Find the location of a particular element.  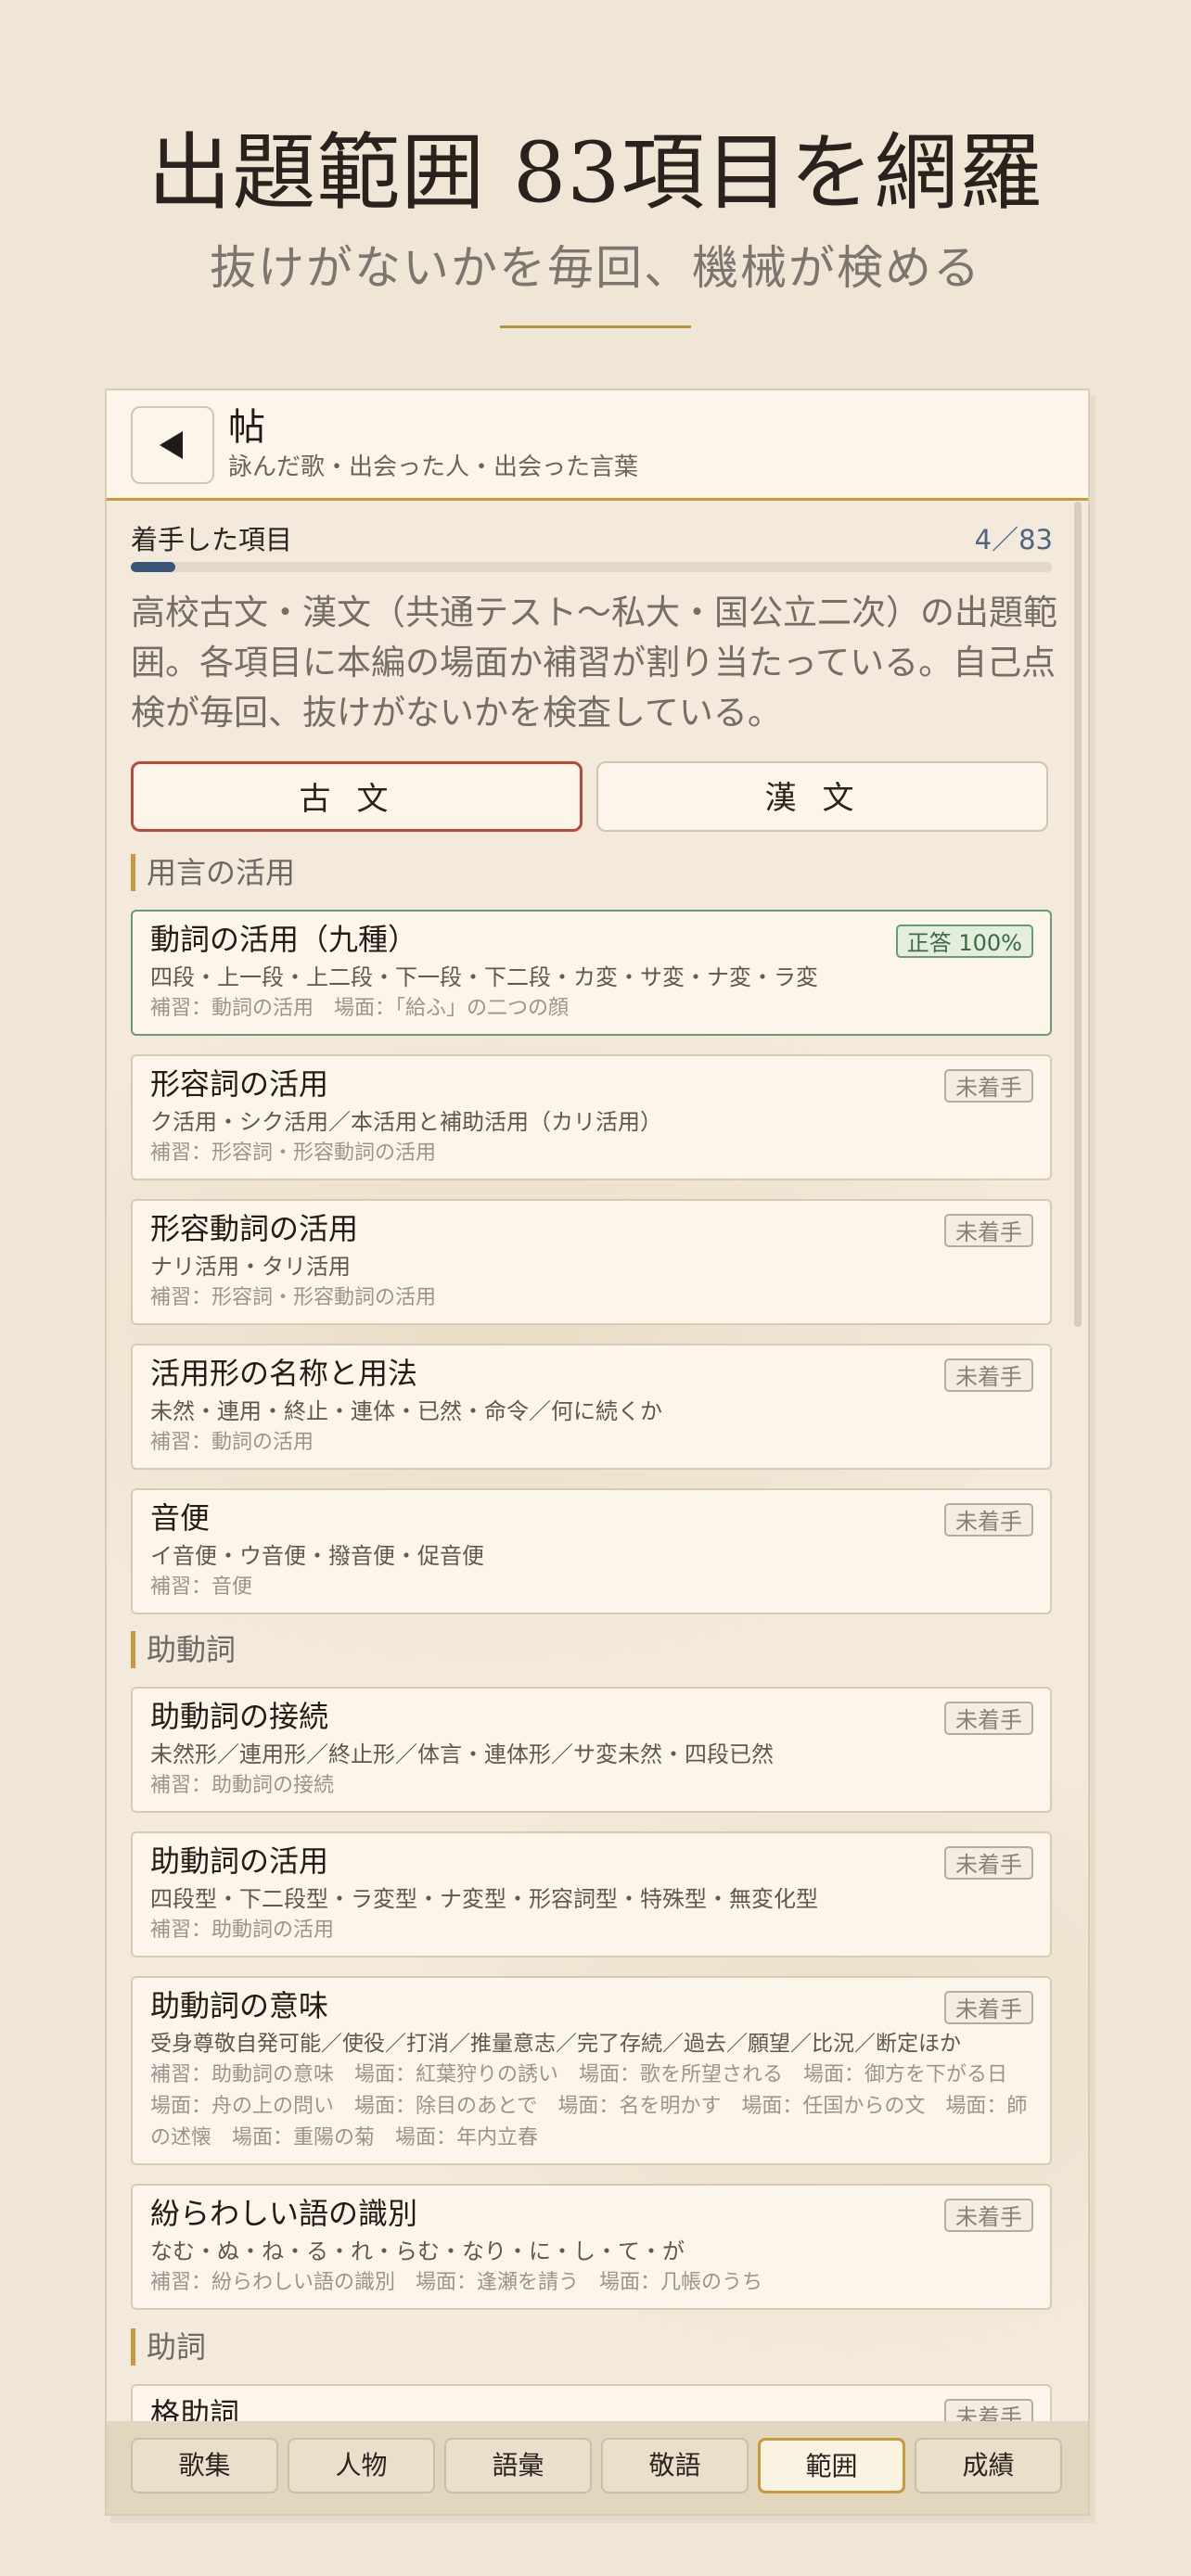

item-note: 補習：紛らわしい語の識別 場面：逢瀬を請う 場面：几帳のうち is located at coordinates (456, 2283).